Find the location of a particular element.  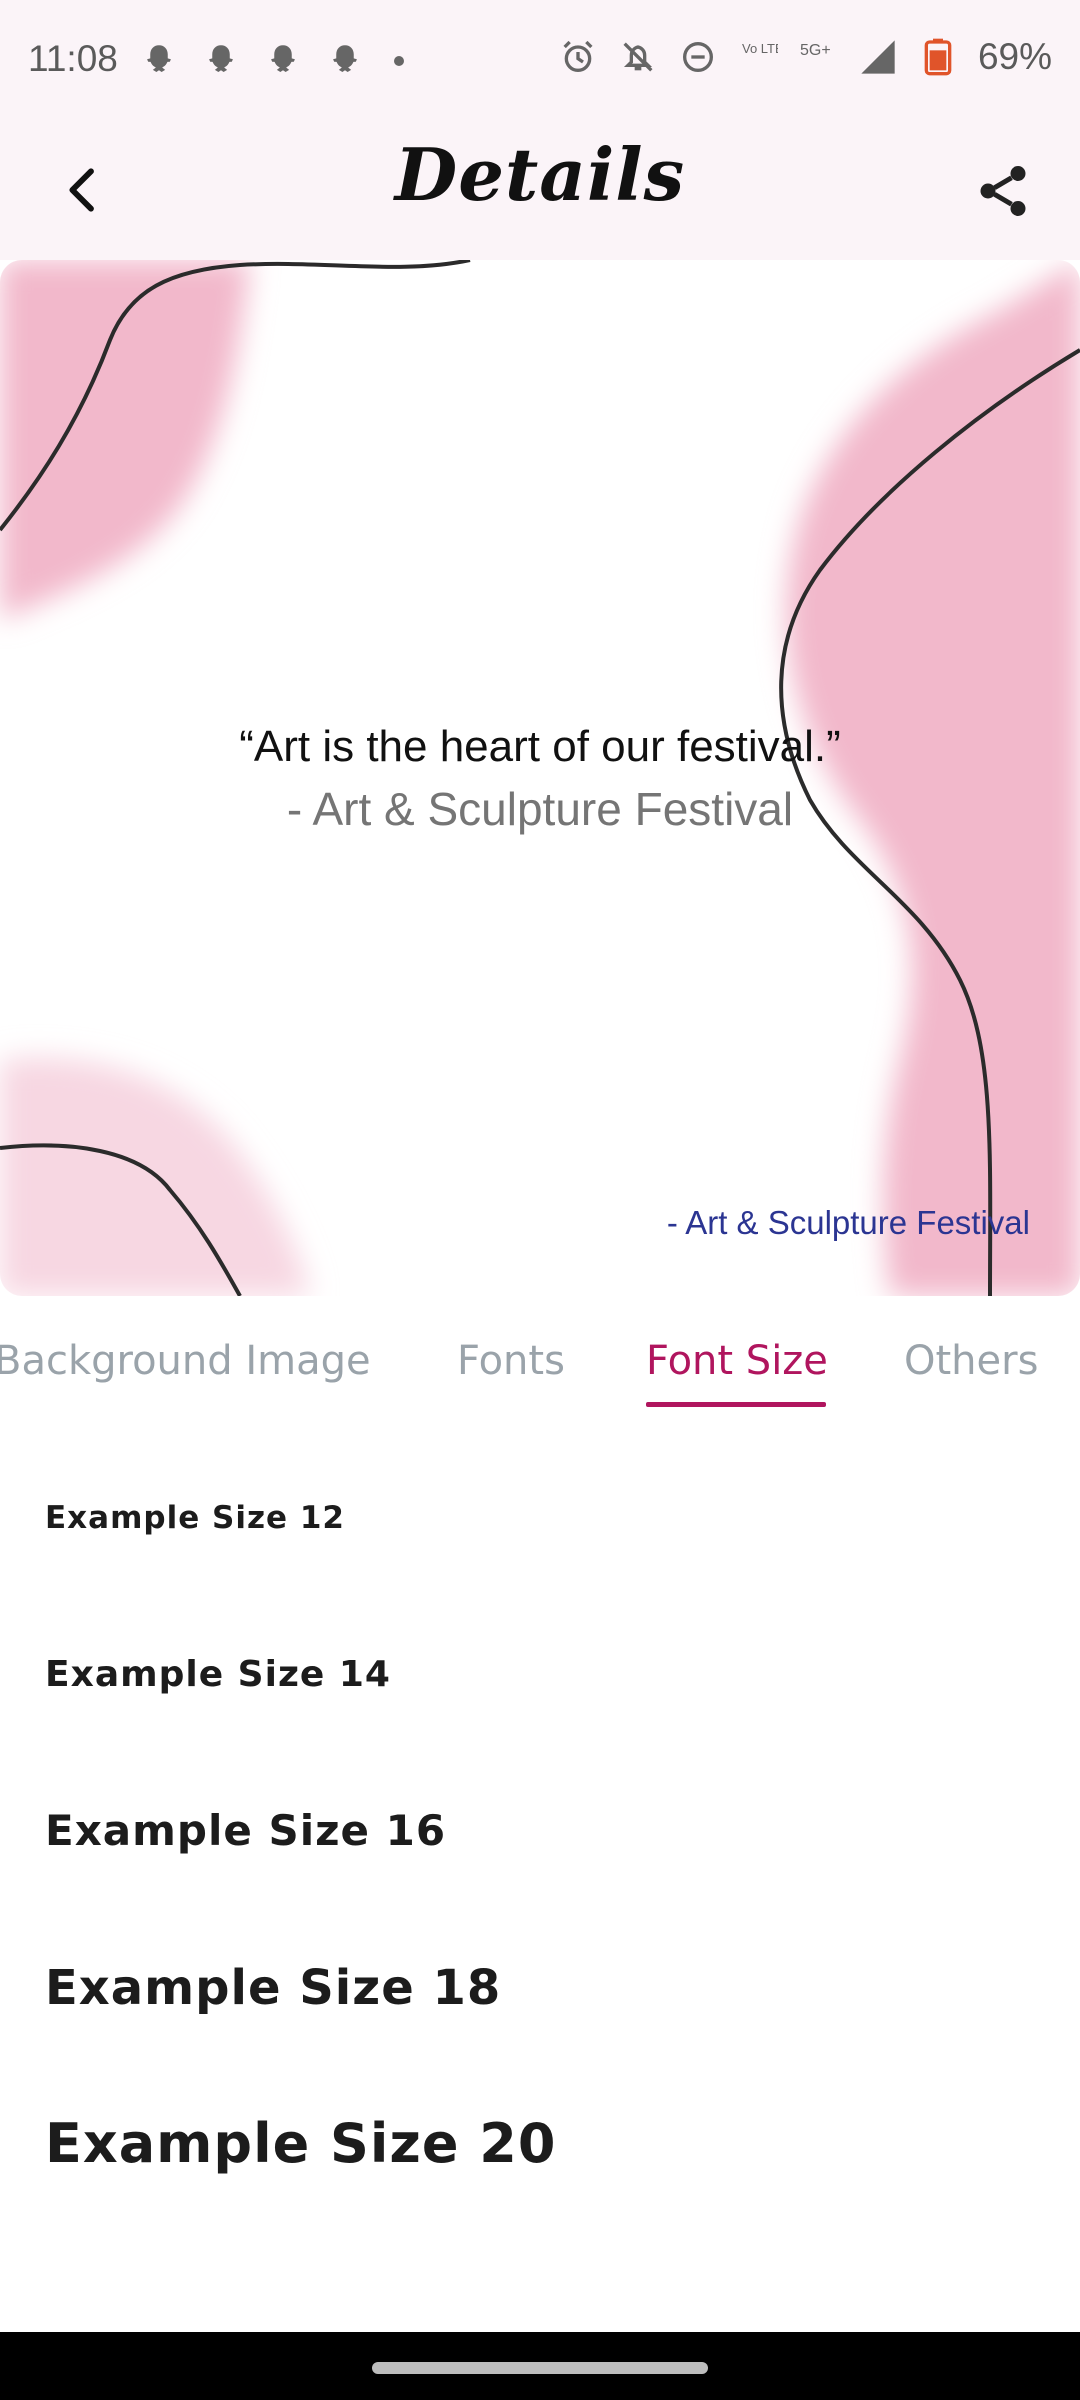

app-header: Details is located at coordinates (540, 193).